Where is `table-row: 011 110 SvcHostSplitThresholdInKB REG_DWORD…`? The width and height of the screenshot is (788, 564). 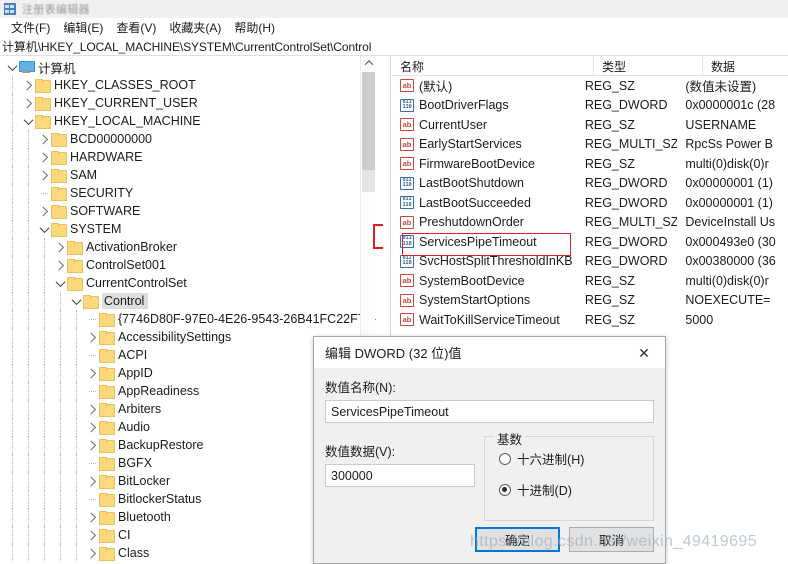 table-row: 011 110 SvcHostSplitThresholdInKB REG_DWORD… is located at coordinates (590, 262).